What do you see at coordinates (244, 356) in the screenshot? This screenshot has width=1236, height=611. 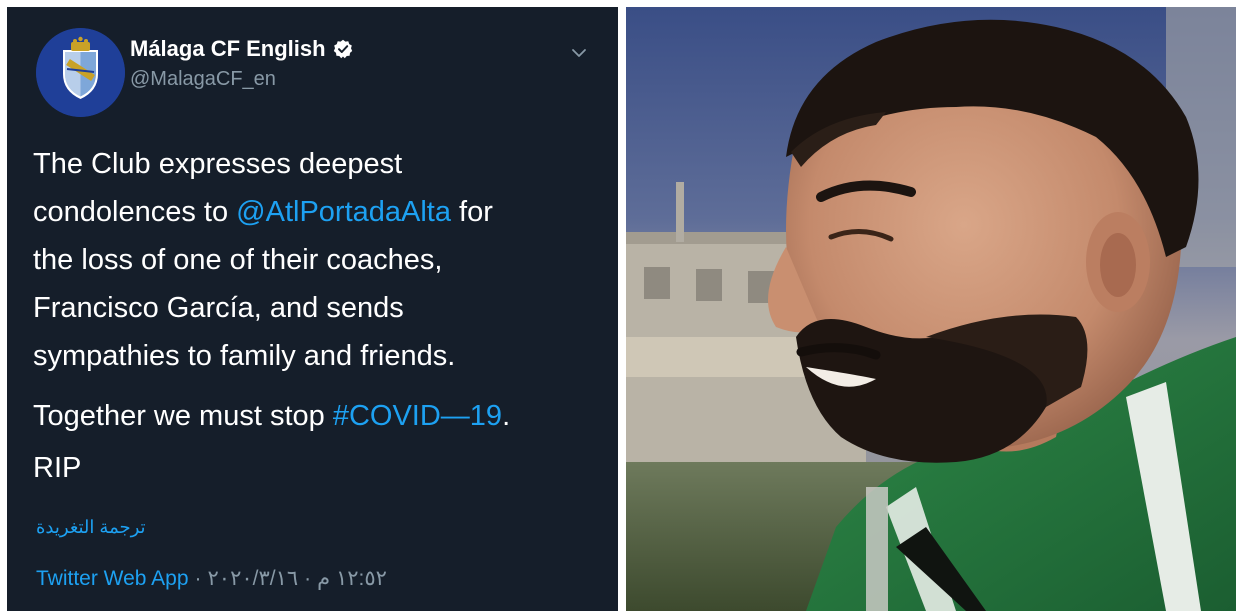 I see `tweet-line: sympathies to family and friends.` at bounding box center [244, 356].